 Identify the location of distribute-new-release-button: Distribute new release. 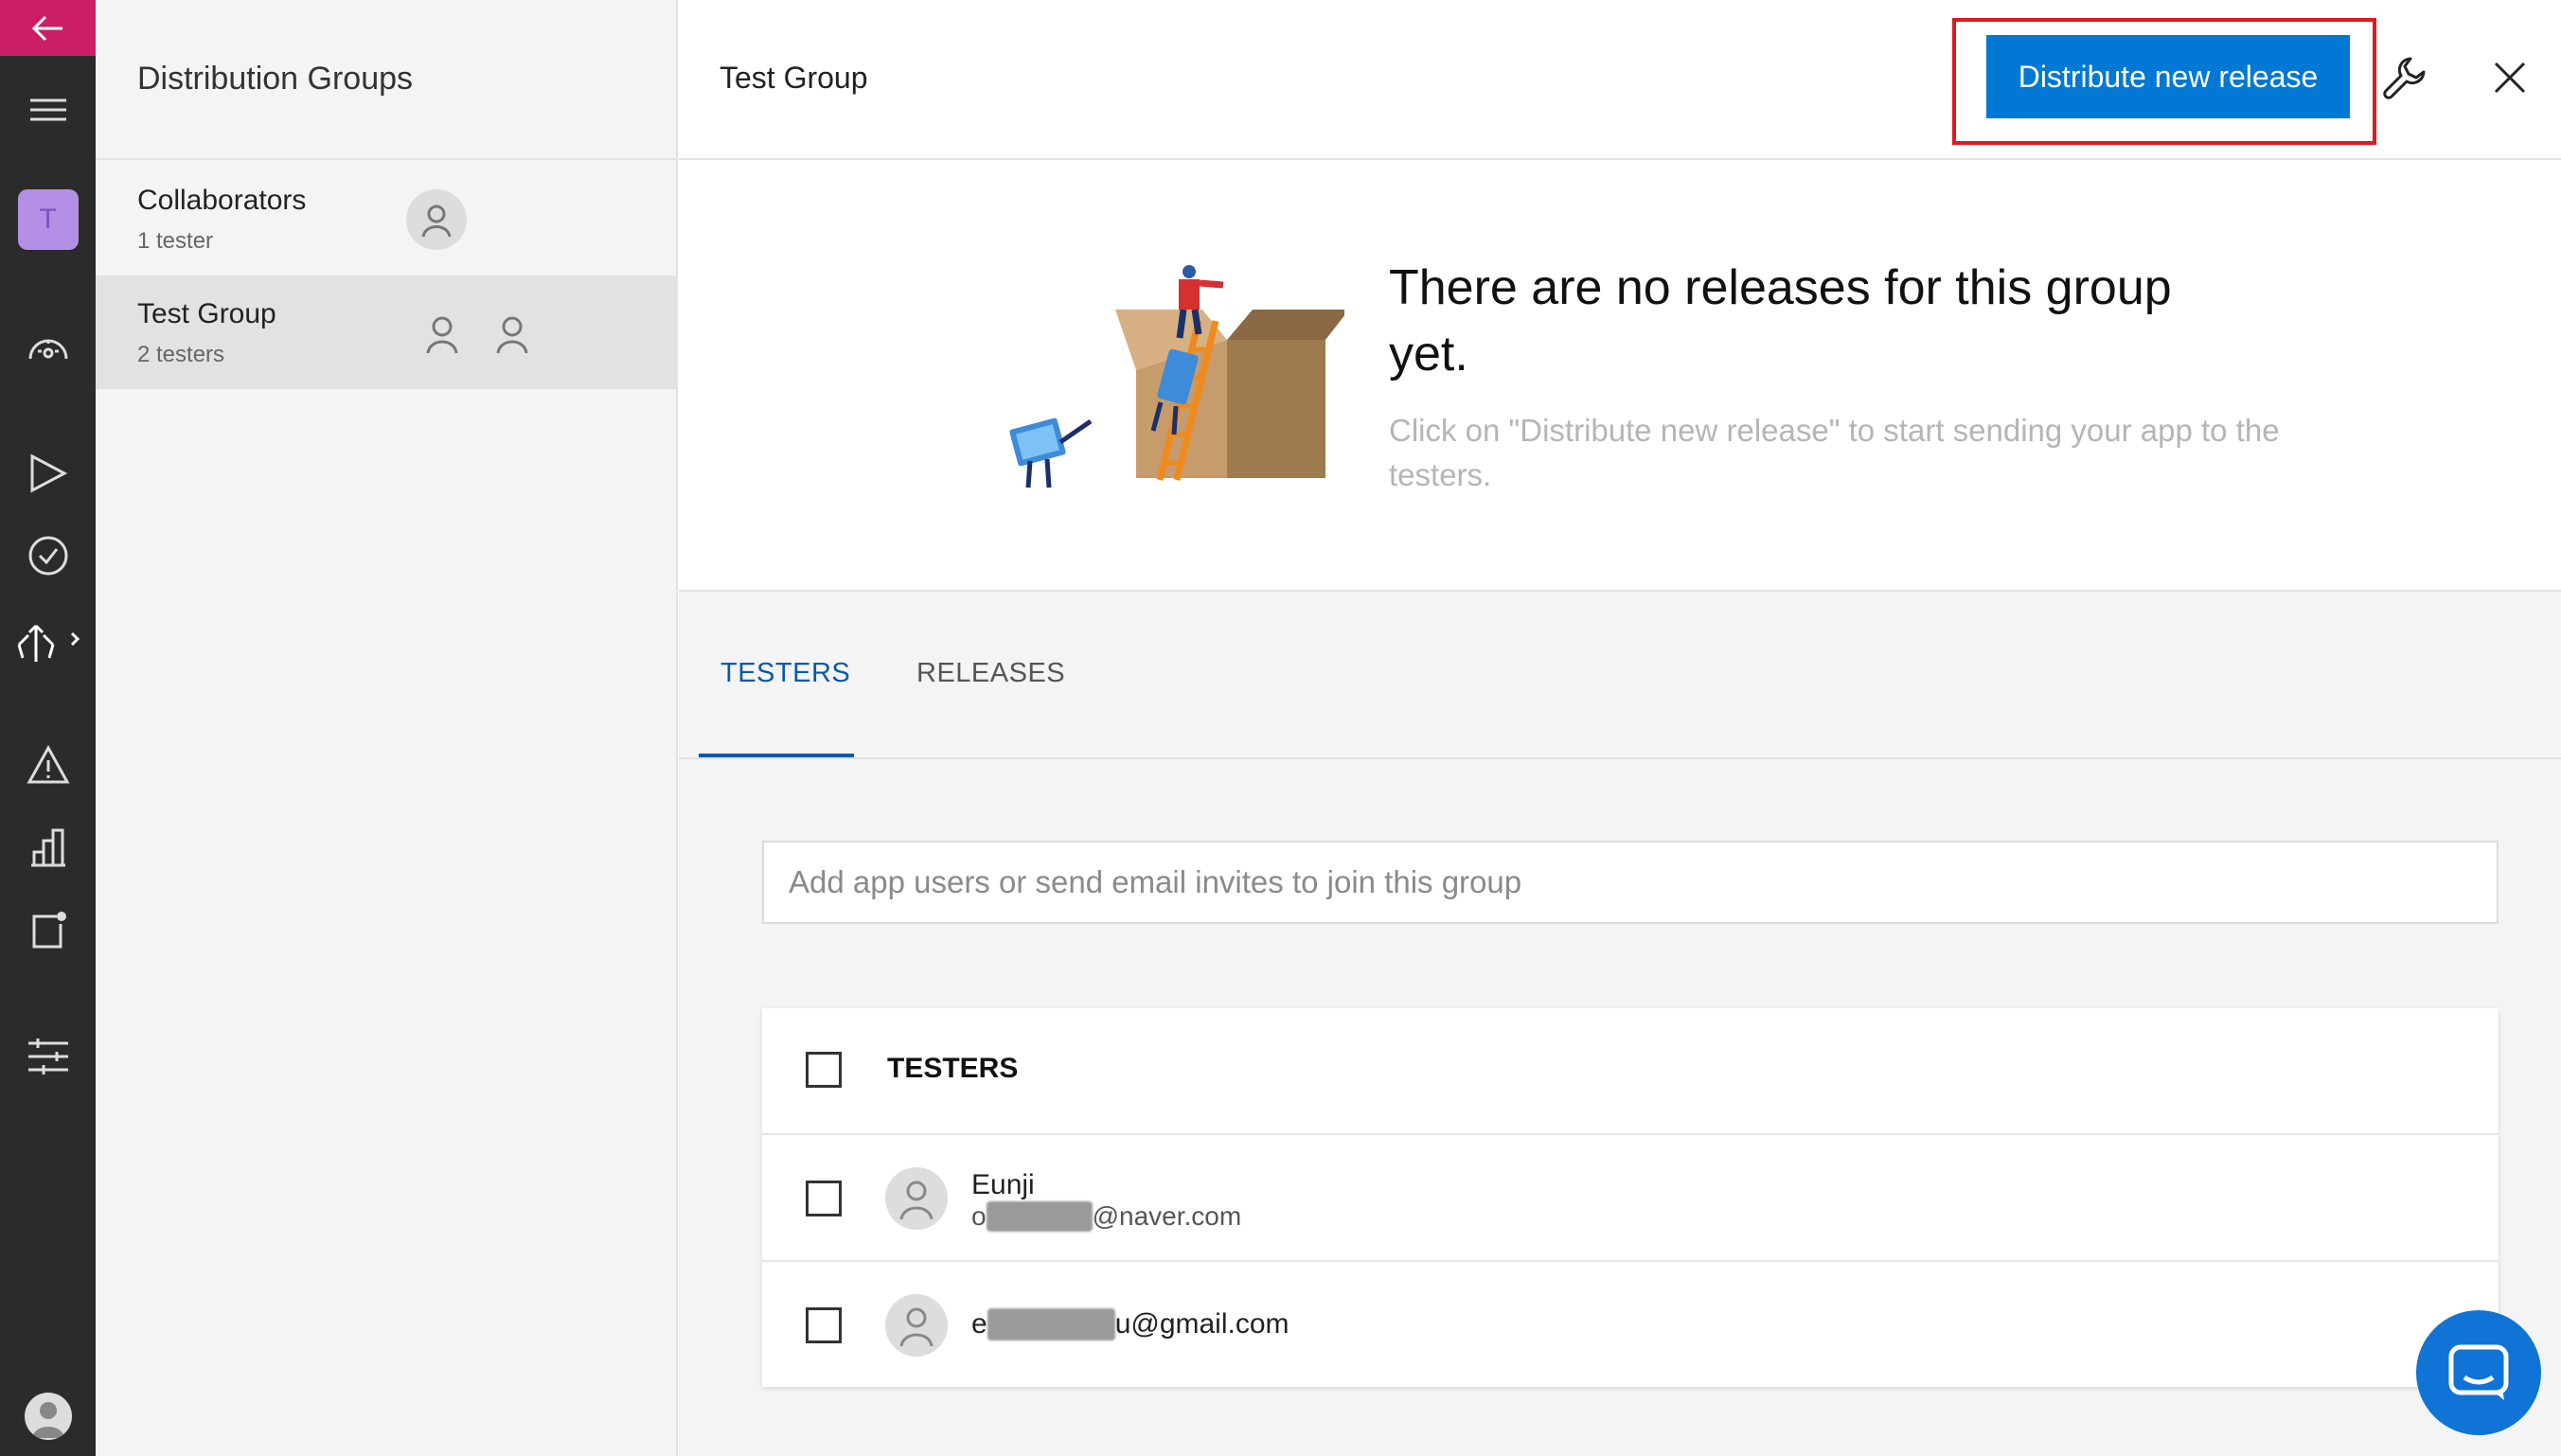
(2168, 76).